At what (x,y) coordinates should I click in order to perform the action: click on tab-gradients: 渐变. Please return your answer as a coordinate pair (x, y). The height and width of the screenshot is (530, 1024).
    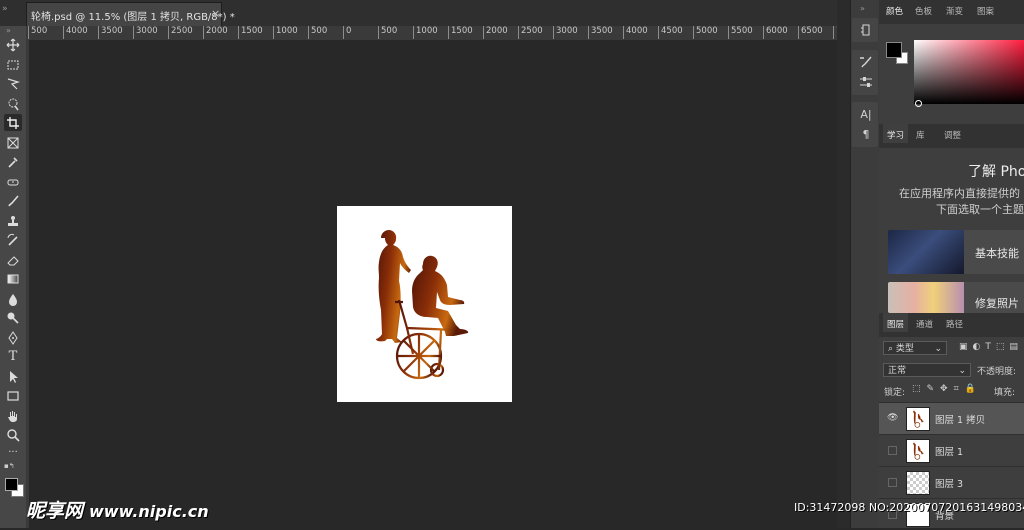
    Looking at the image, I should click on (954, 11).